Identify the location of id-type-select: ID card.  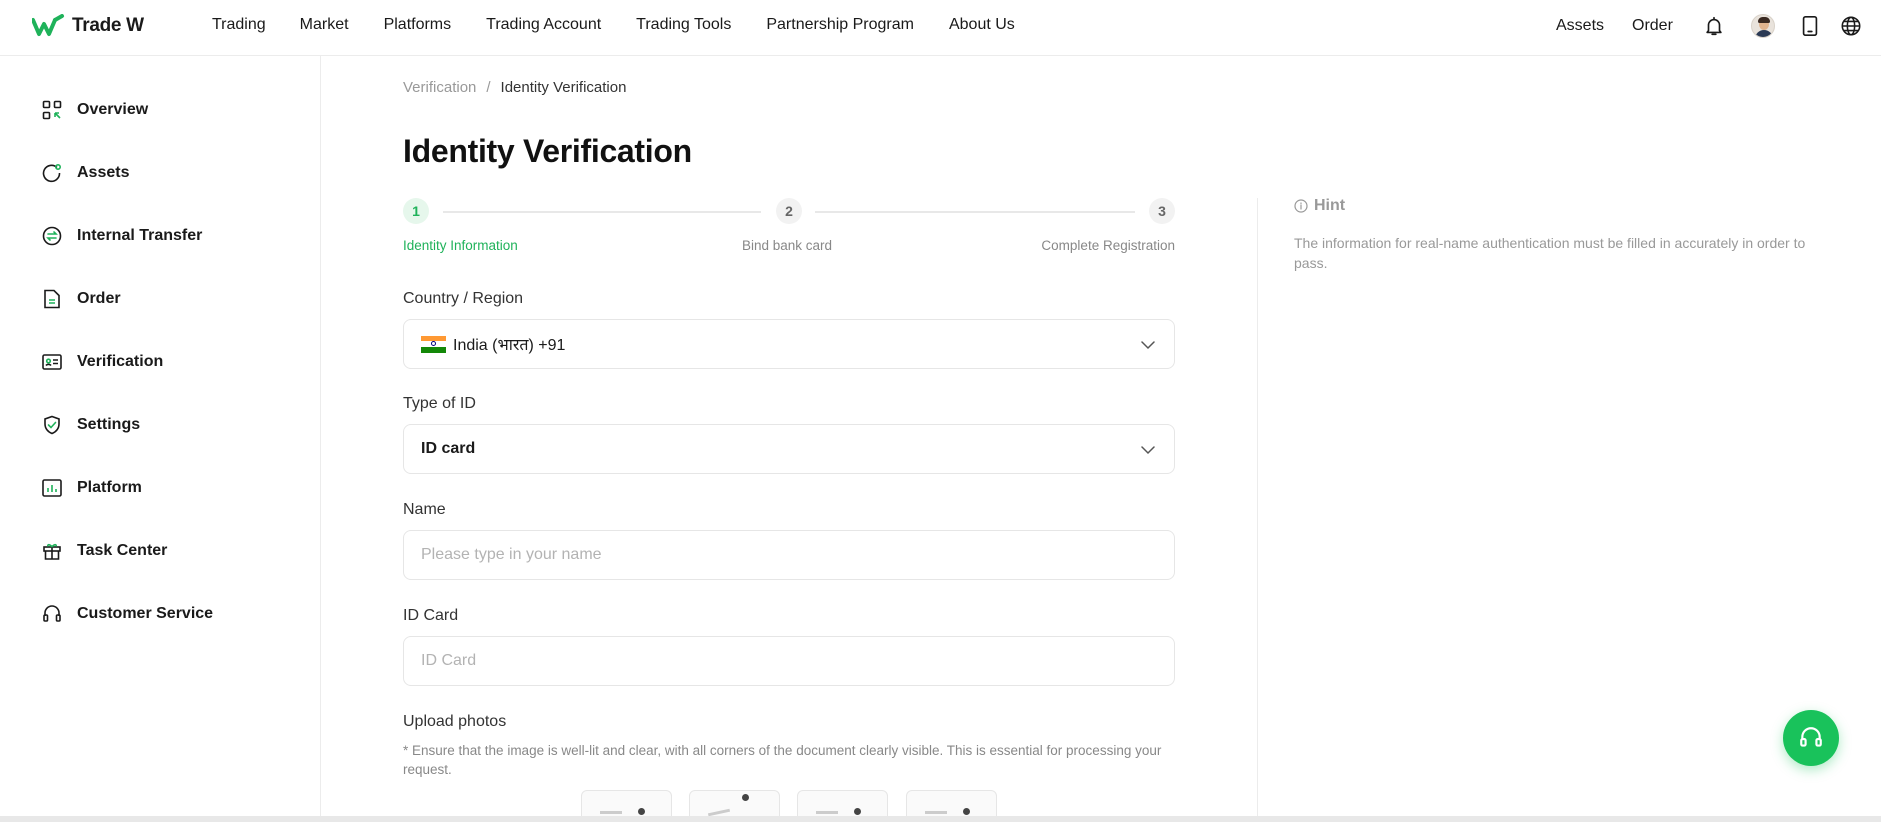
(789, 449).